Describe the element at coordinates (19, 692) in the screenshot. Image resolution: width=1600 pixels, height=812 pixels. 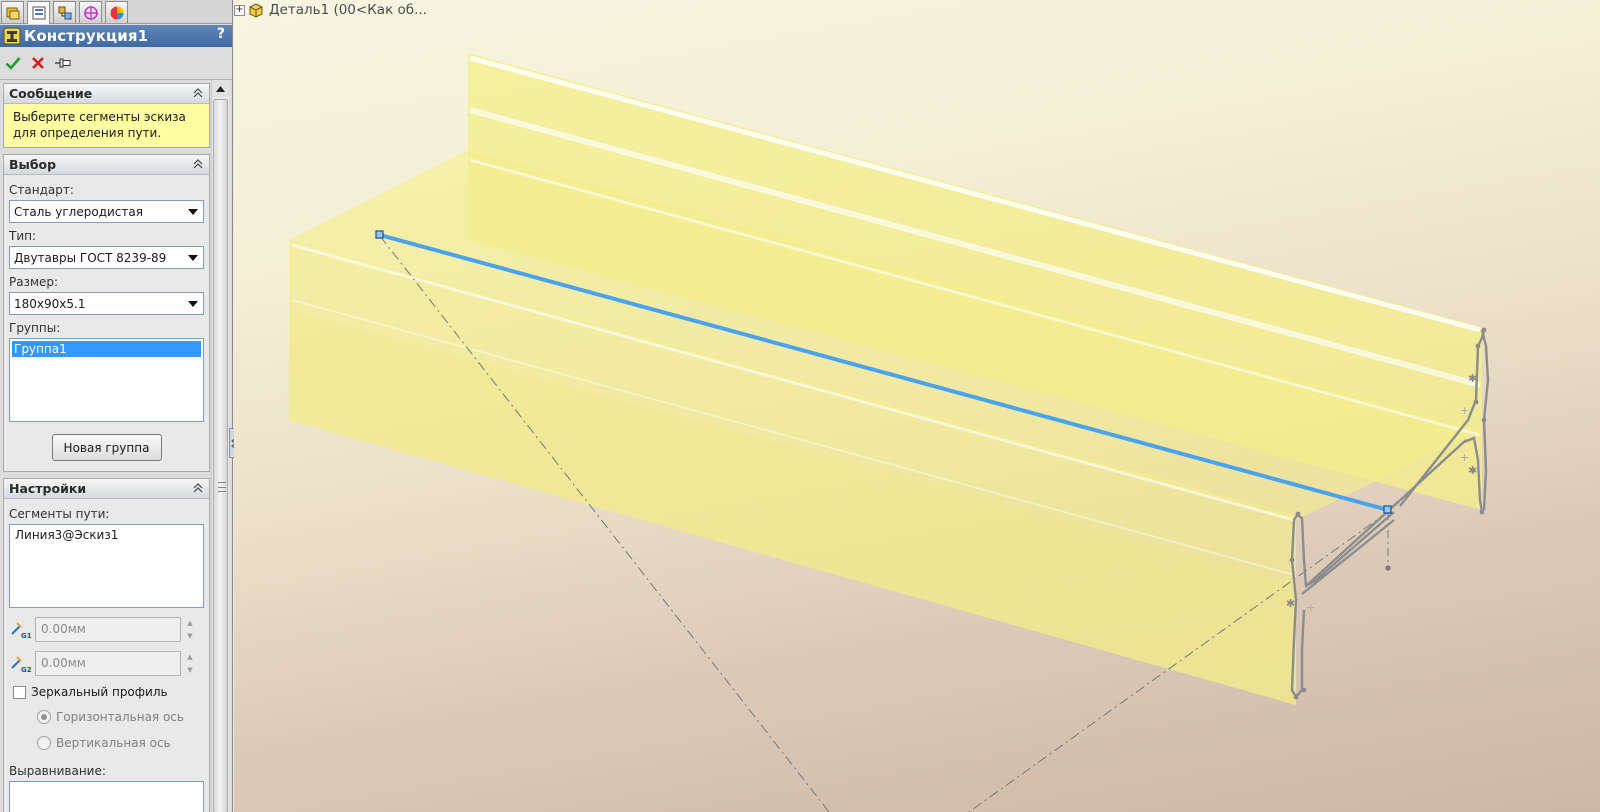
I see `mirror-profile-checkbox` at that location.